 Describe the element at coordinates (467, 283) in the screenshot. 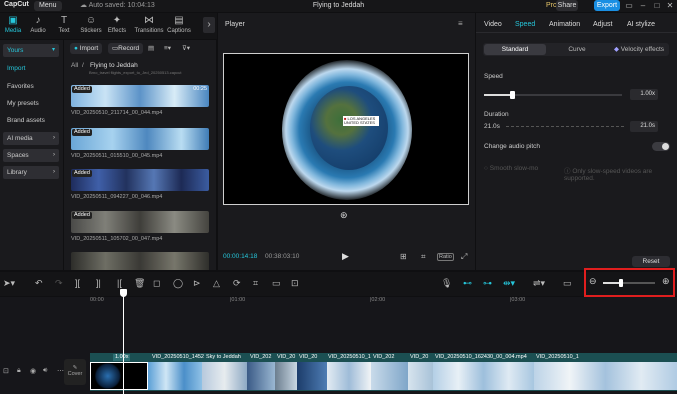

I see `magnet-icon: ⊷` at that location.